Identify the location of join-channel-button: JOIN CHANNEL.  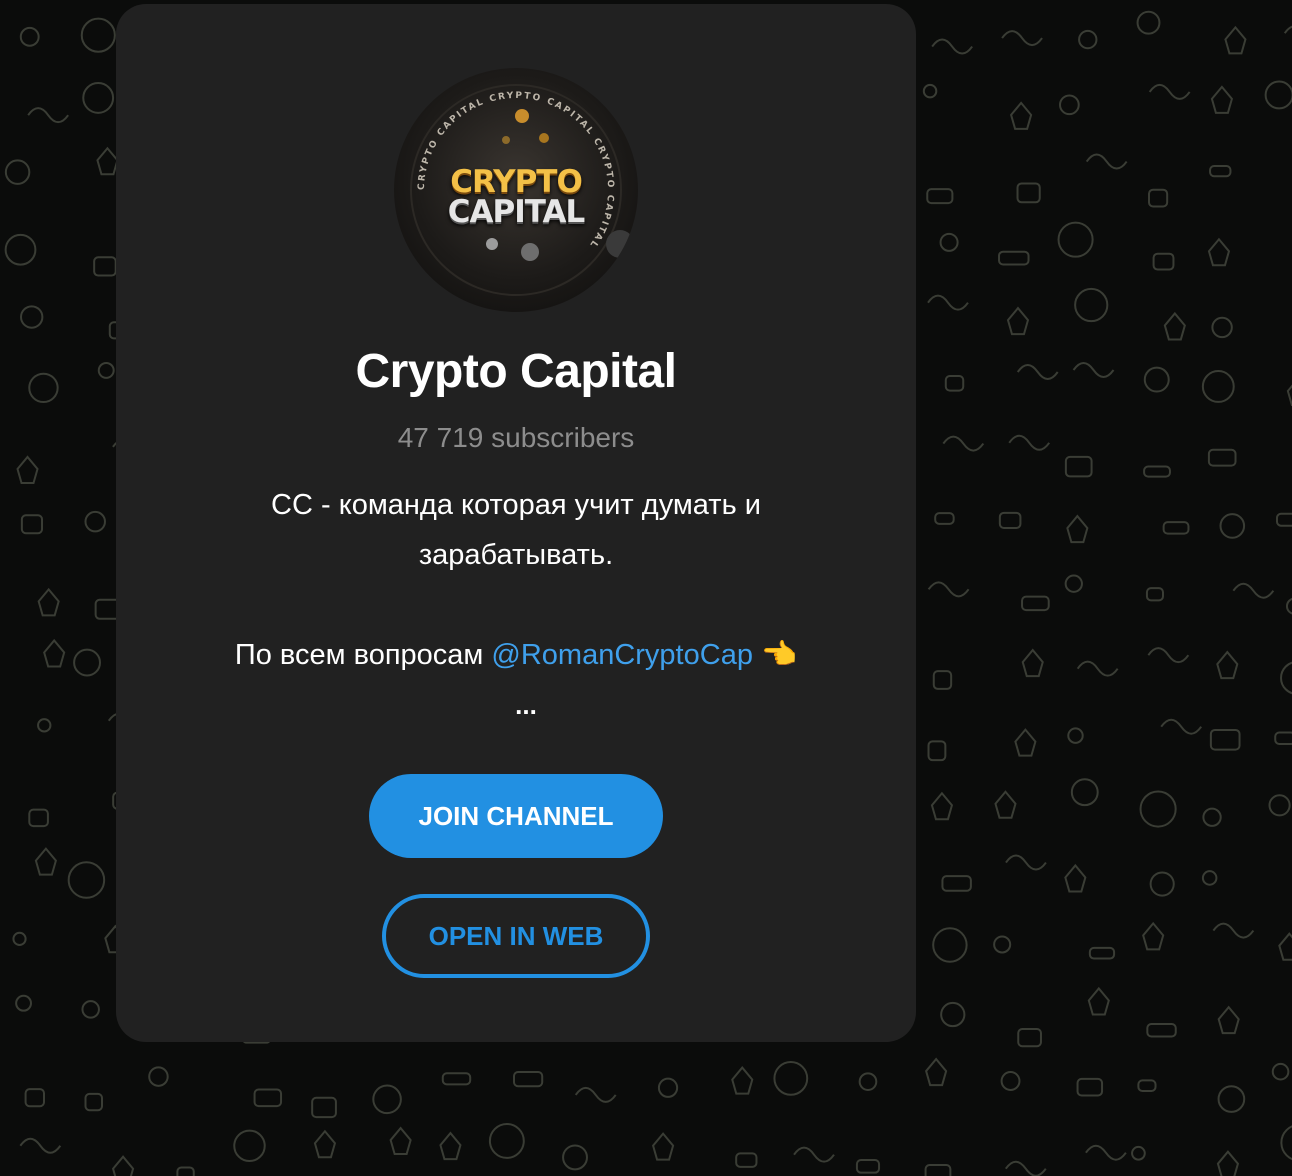
(516, 816).